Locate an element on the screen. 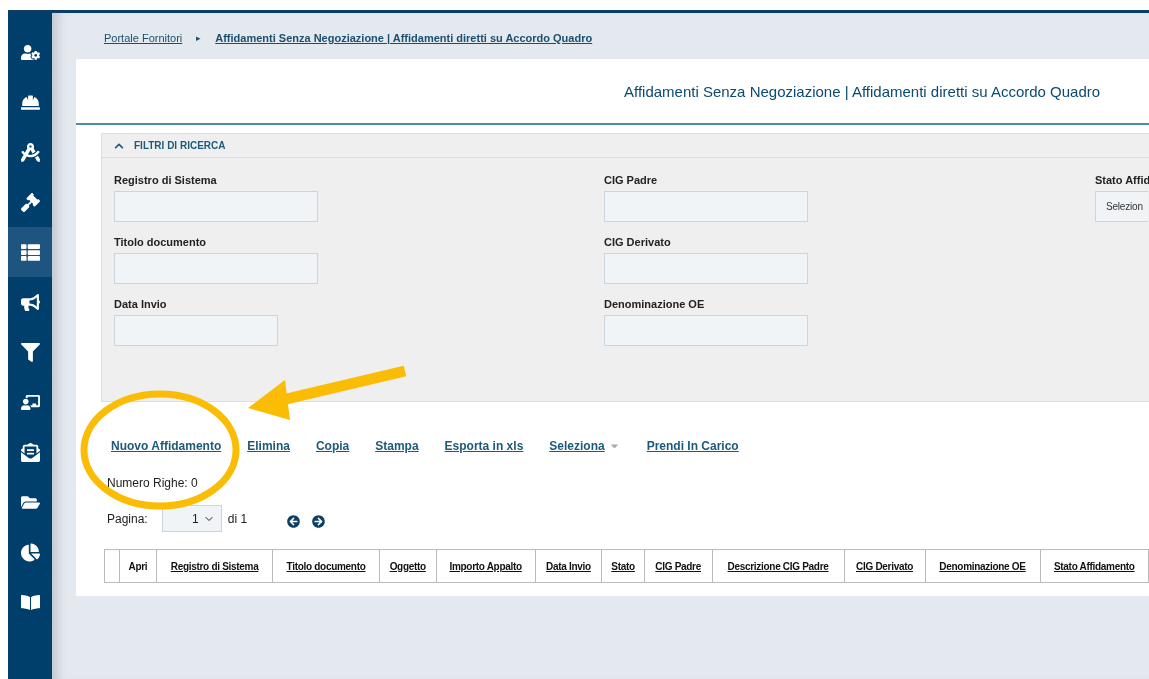  action-link: Stampa is located at coordinates (397, 446).